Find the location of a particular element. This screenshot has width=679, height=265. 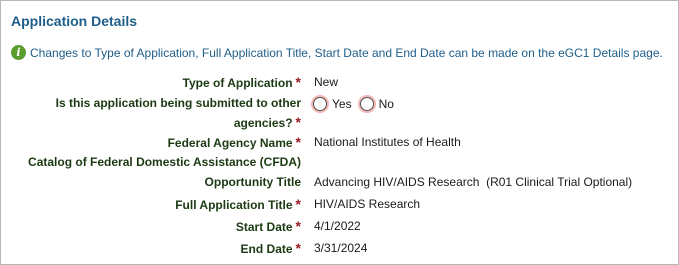

radio-no-label: No is located at coordinates (386, 104).